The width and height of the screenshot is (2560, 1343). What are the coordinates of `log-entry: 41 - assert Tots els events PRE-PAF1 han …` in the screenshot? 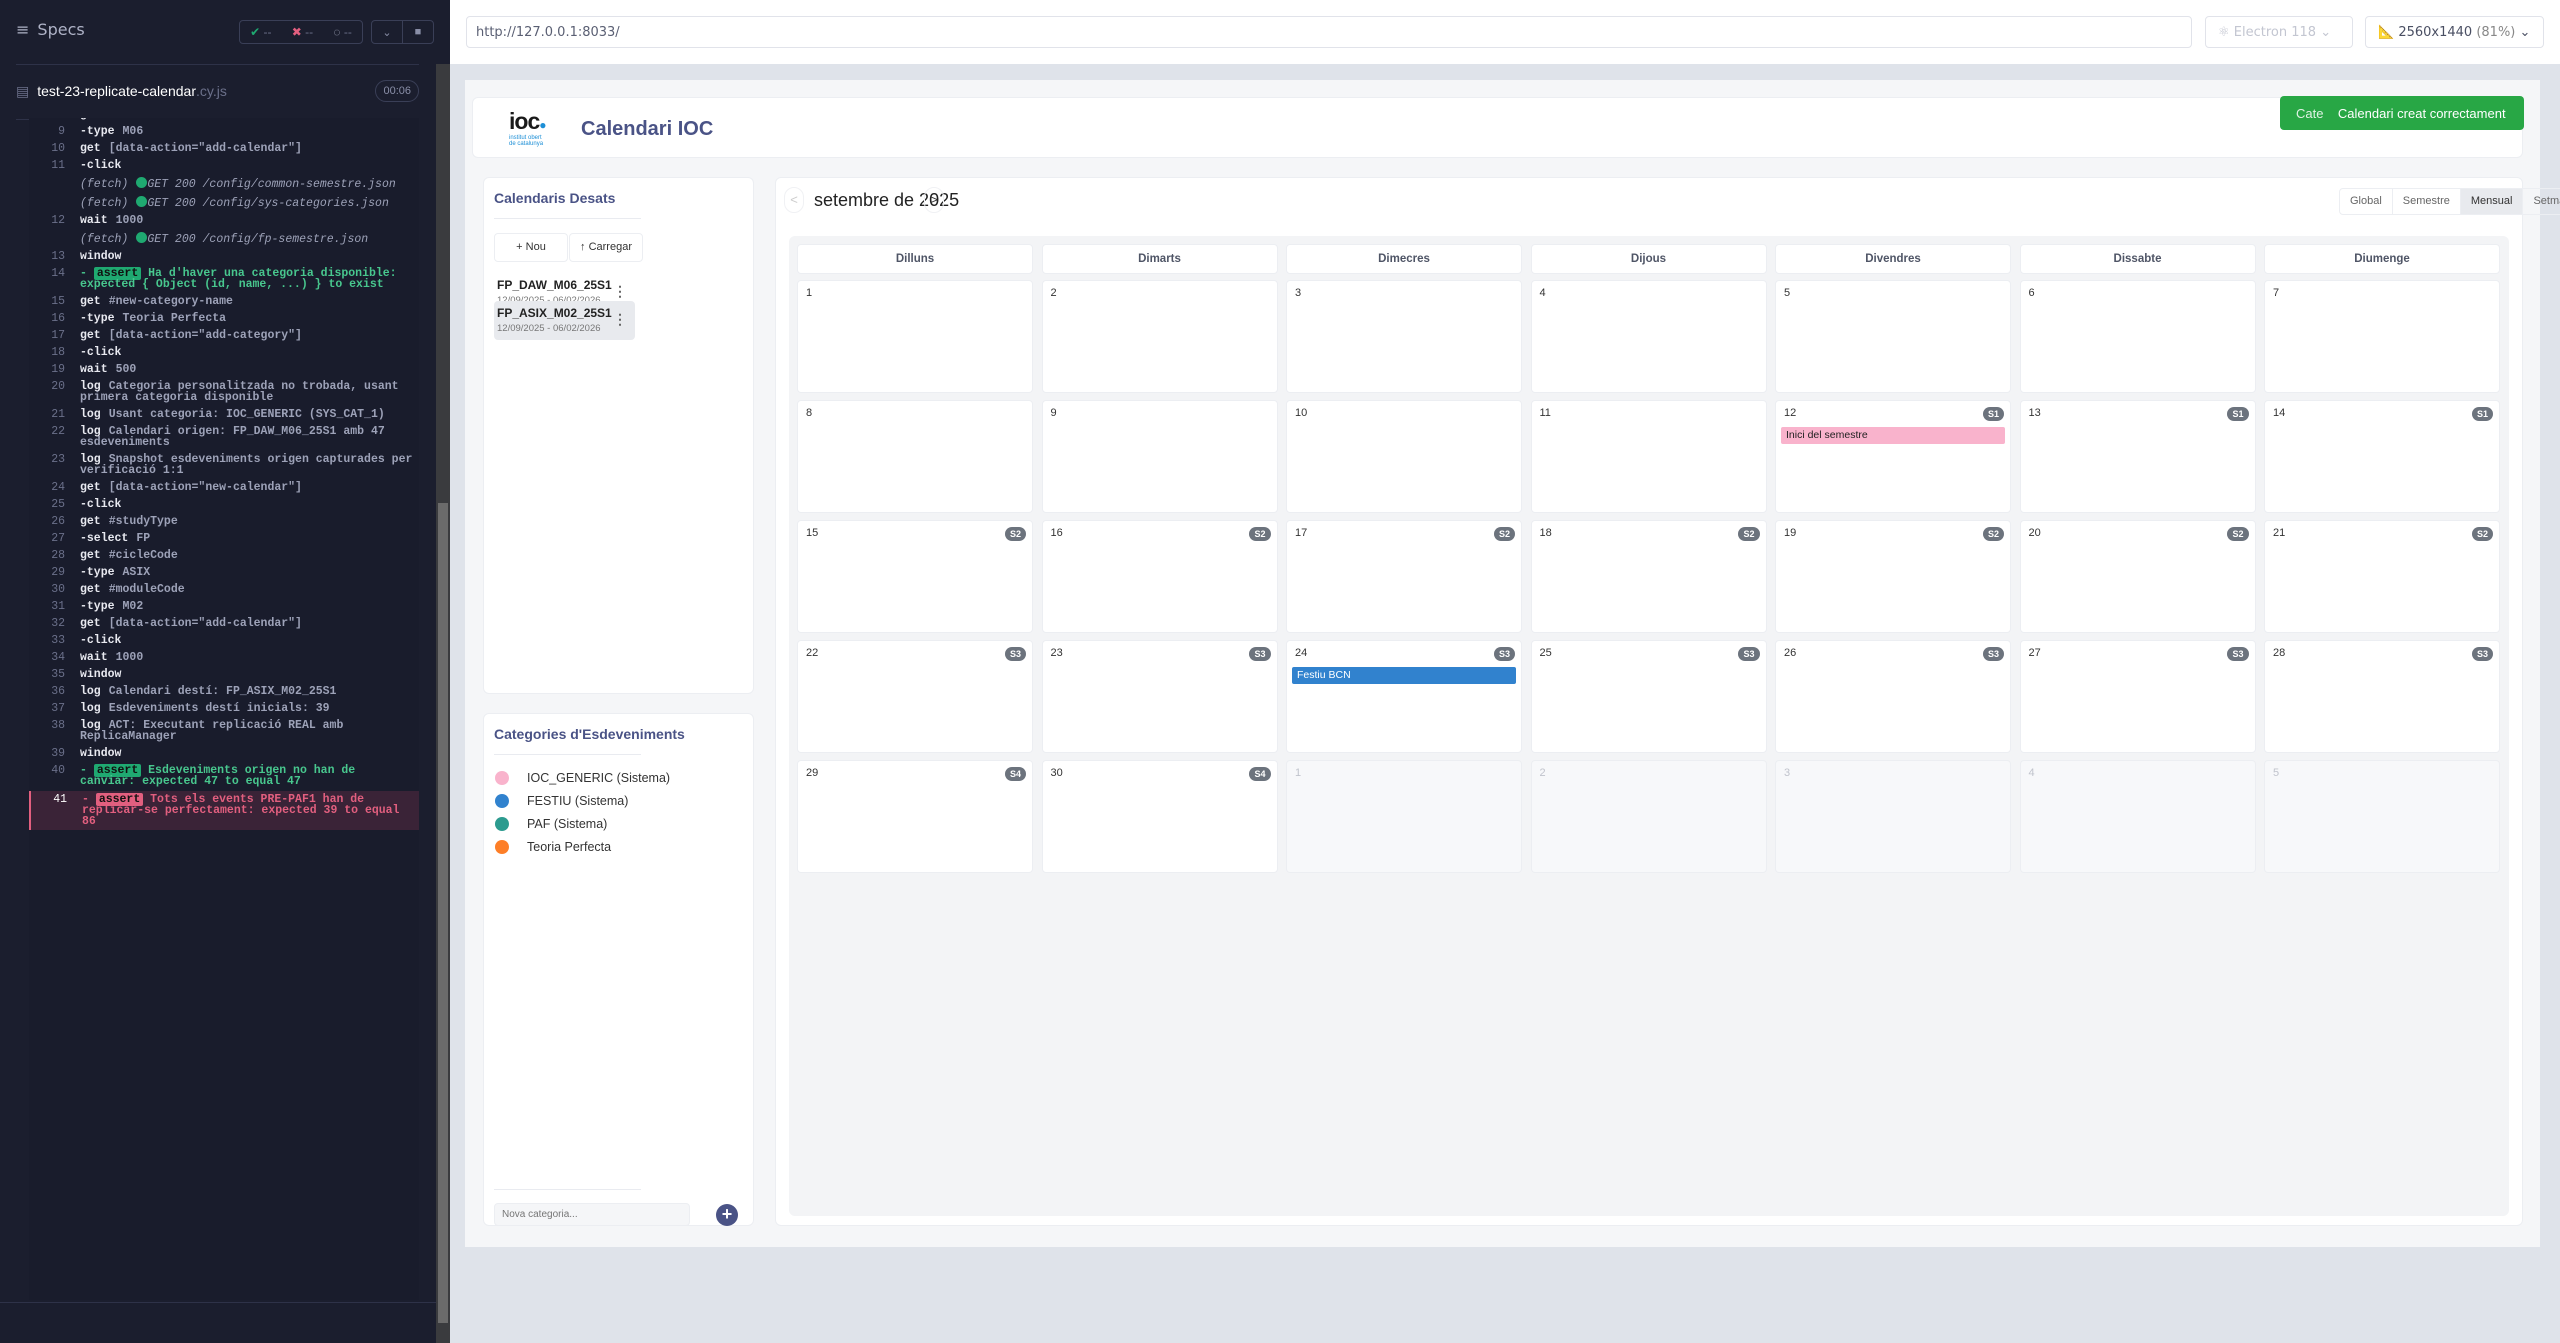 It's located at (224, 810).